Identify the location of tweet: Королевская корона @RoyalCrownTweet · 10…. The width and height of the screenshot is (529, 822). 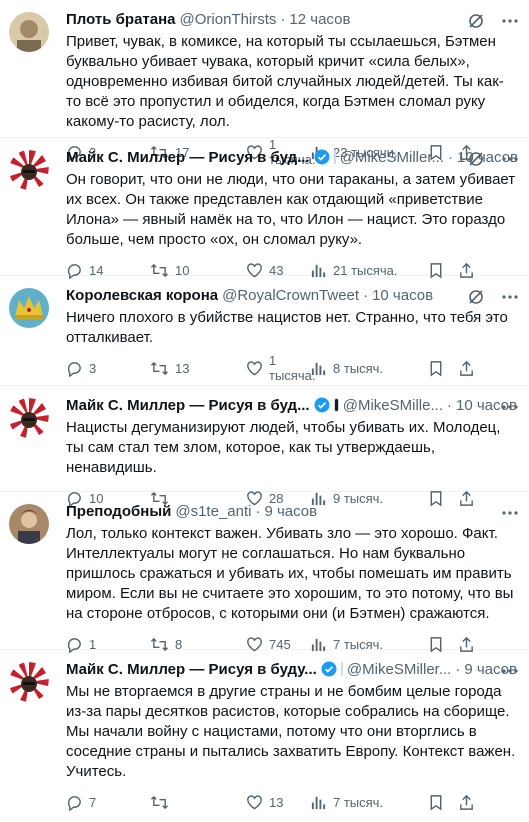
(264, 331).